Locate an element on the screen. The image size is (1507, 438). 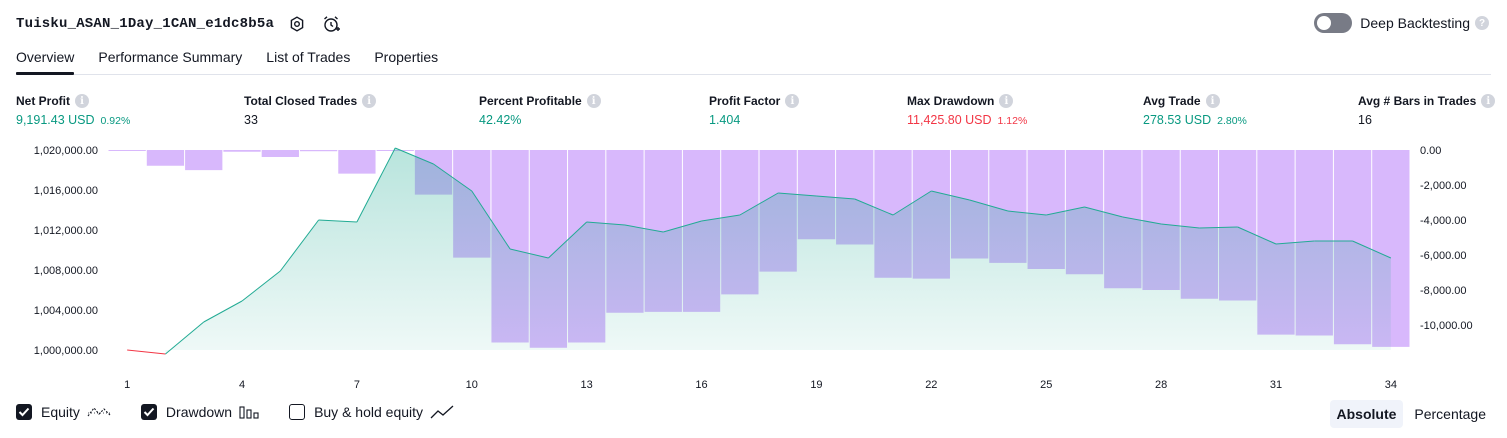
stat-total-closed-trades: Total Closed Trades i 33 is located at coordinates (310, 110).